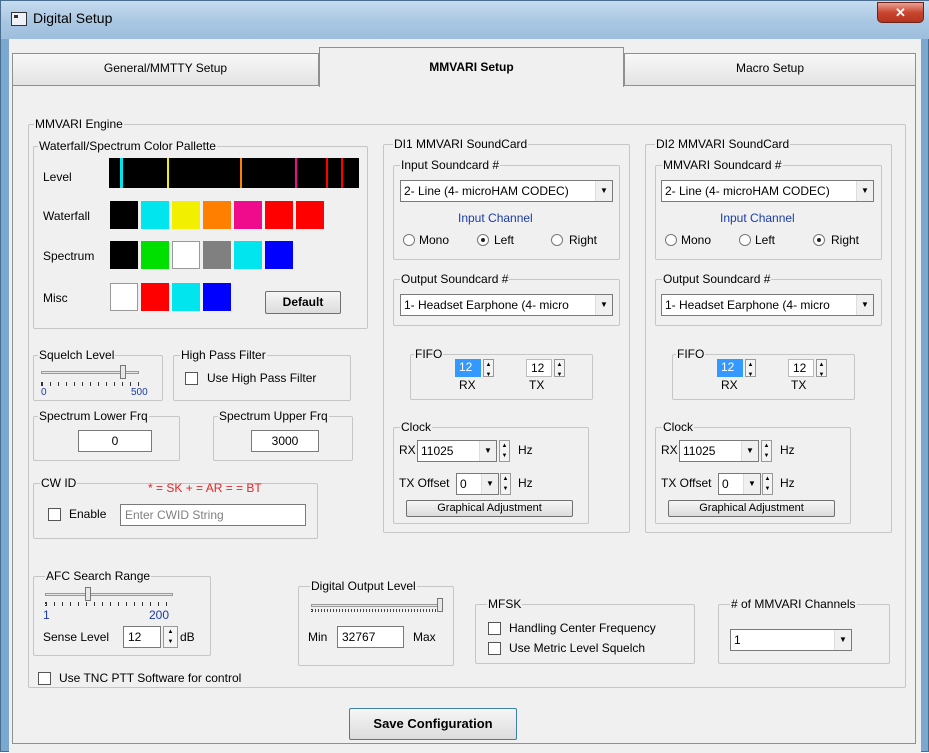  Describe the element at coordinates (557, 240) in the screenshot. I see `di1-right-radio` at that location.